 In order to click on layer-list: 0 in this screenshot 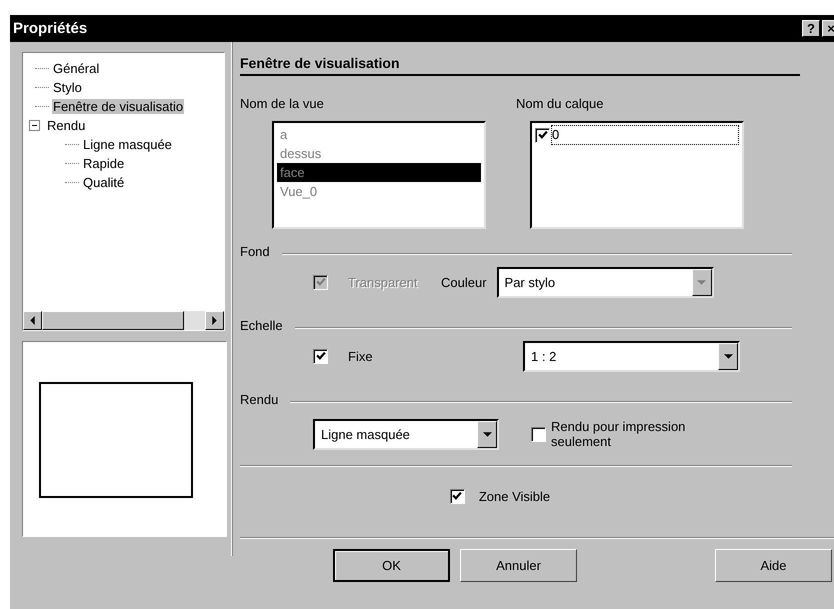, I will do `click(637, 175)`.